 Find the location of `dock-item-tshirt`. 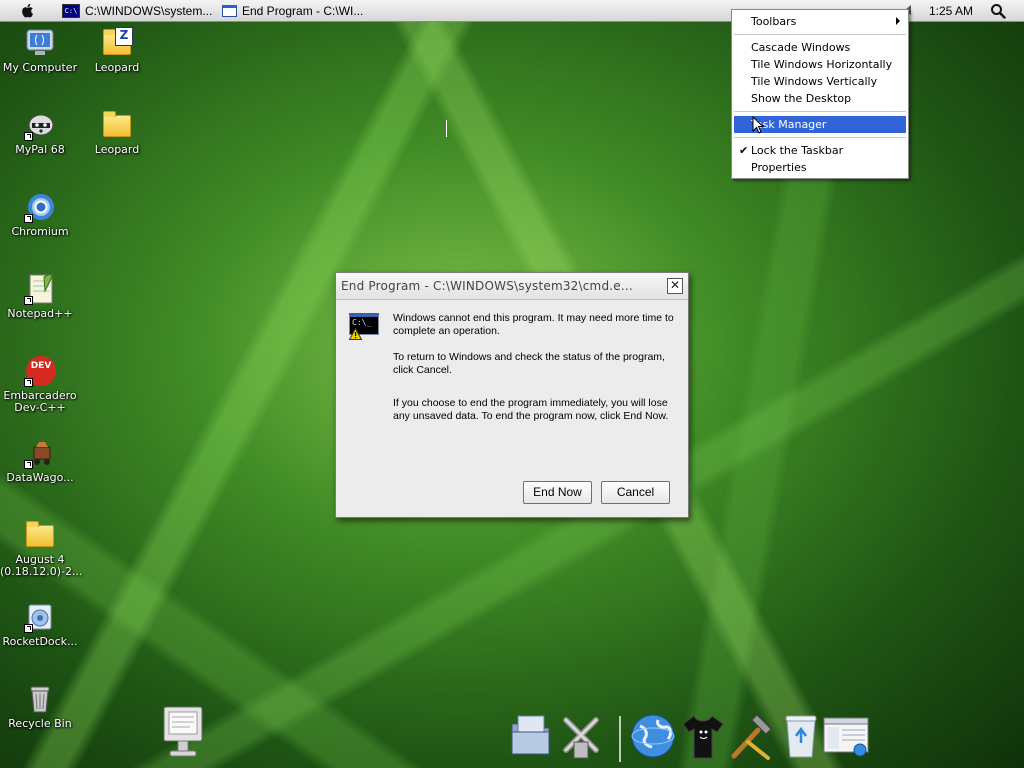

dock-item-tshirt is located at coordinates (703, 737).